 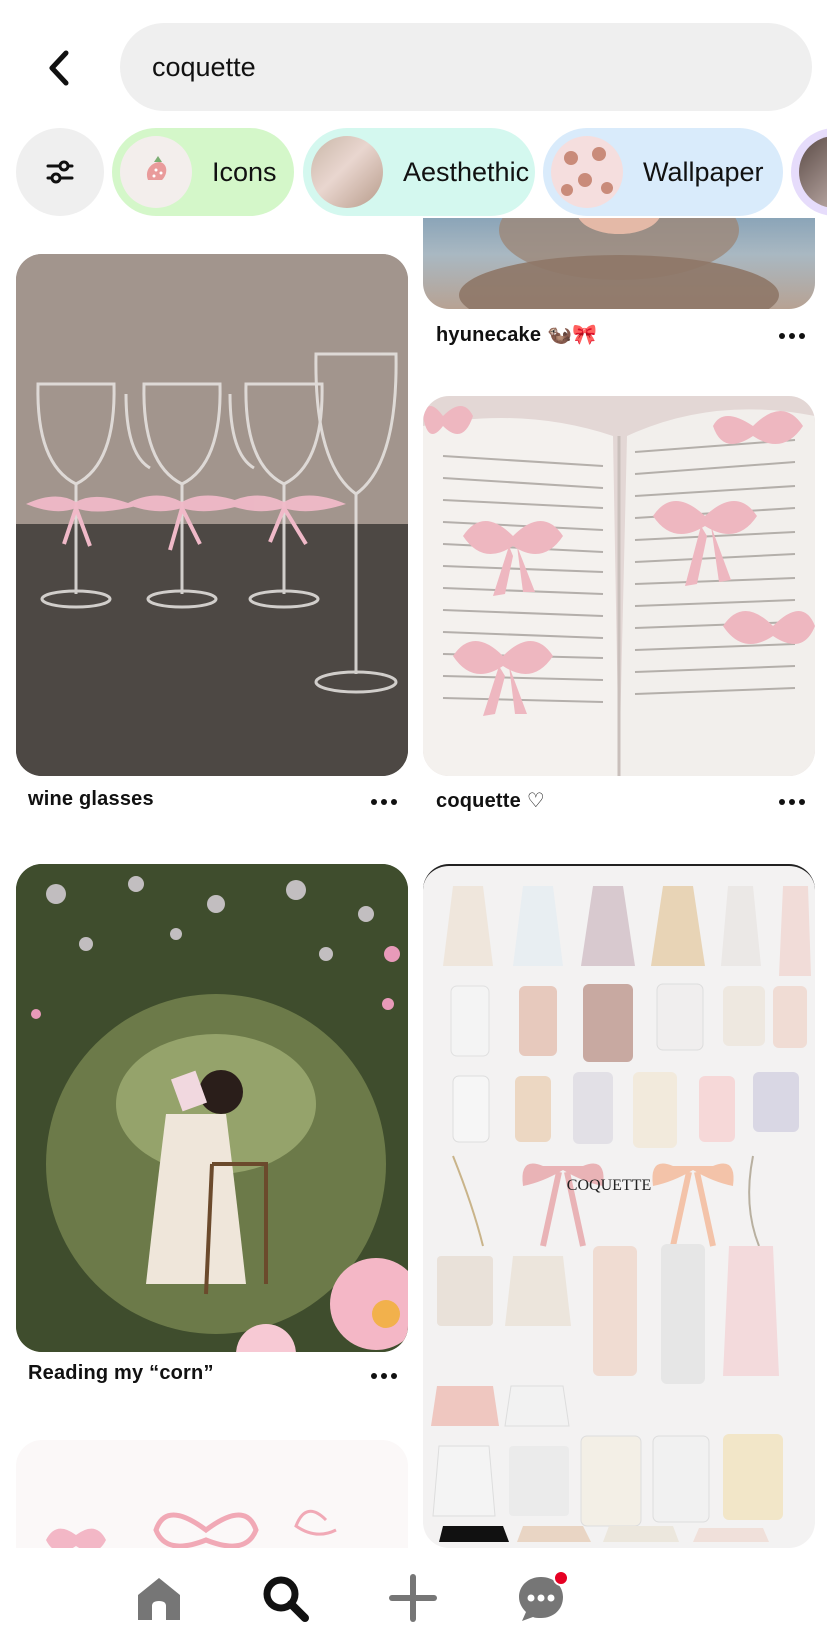 What do you see at coordinates (244, 171) in the screenshot?
I see `chip-icons-label: Icons` at bounding box center [244, 171].